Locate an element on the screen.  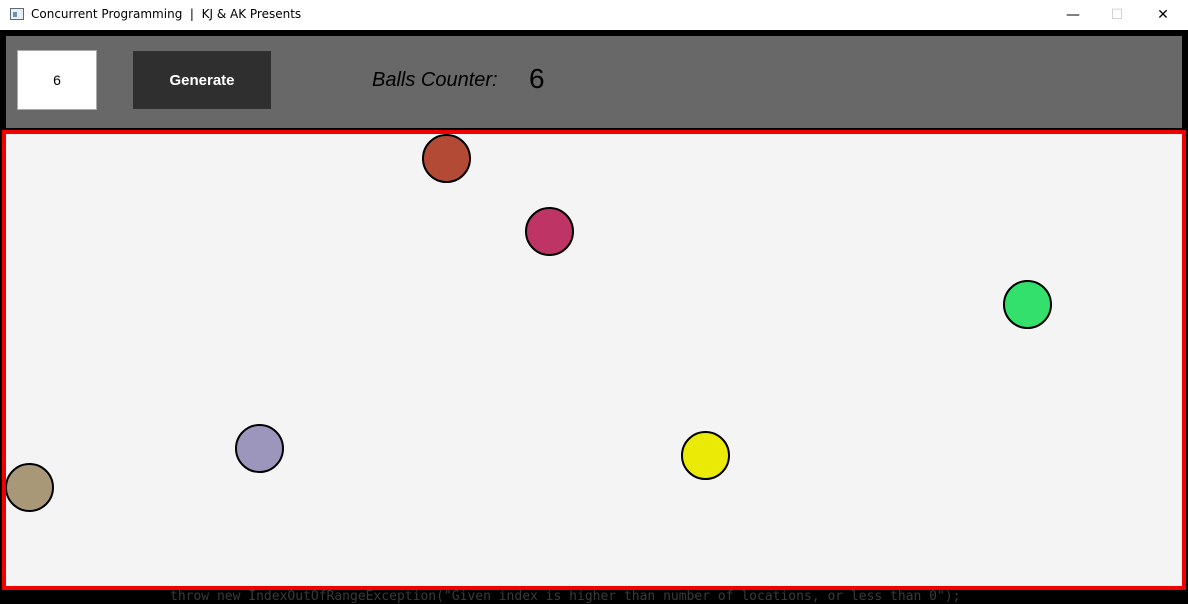
ball-count-input is located at coordinates (57, 80).